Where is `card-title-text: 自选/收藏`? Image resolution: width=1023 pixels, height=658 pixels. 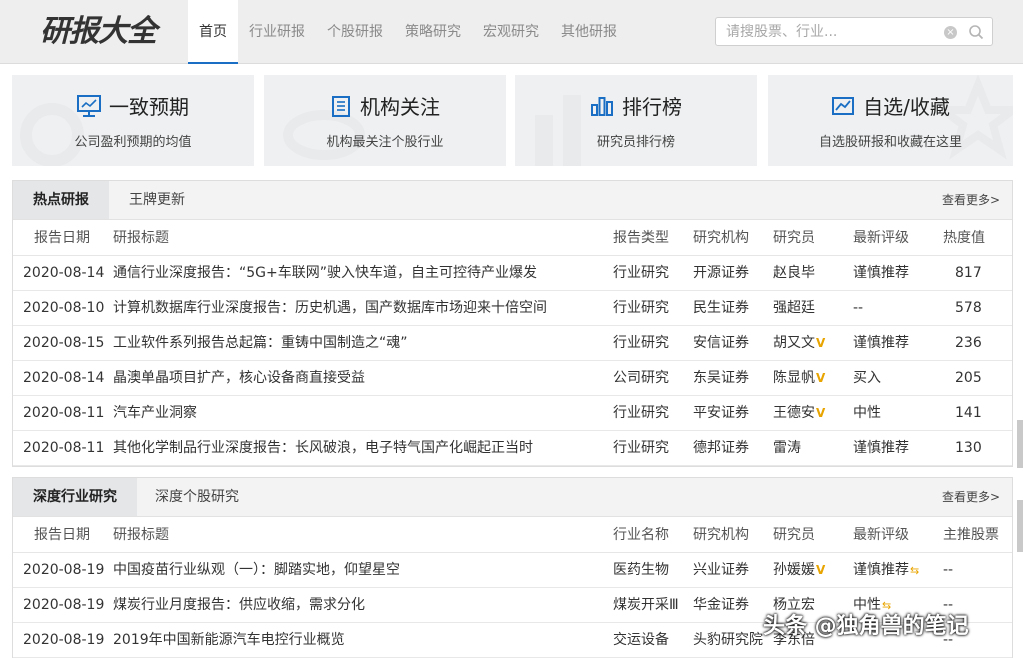 card-title-text: 自选/收藏 is located at coordinates (906, 107).